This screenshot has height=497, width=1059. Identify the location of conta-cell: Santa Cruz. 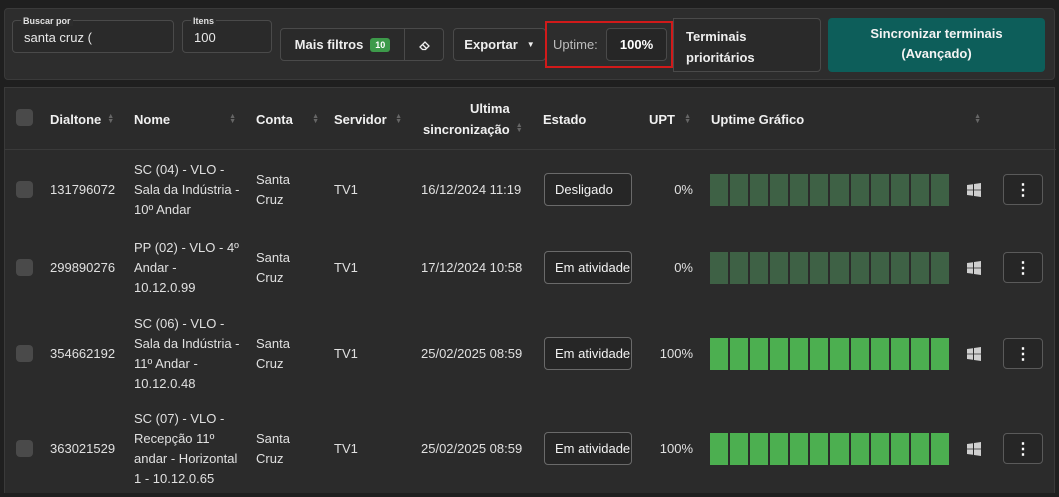
(273, 354).